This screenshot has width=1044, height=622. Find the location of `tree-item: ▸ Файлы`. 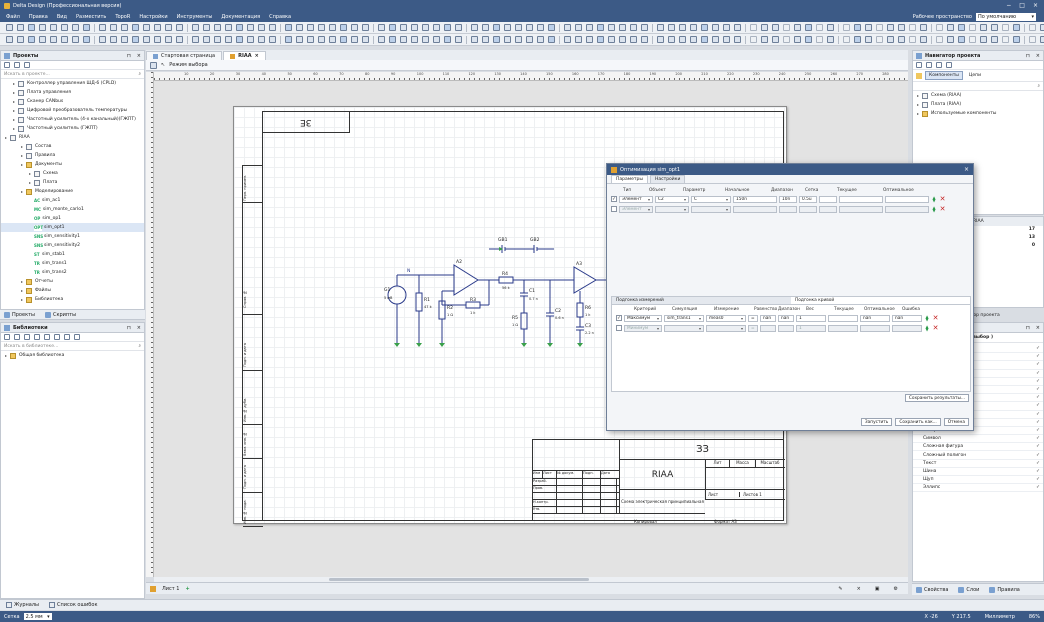

tree-item: ▸ Файлы is located at coordinates (72, 290).